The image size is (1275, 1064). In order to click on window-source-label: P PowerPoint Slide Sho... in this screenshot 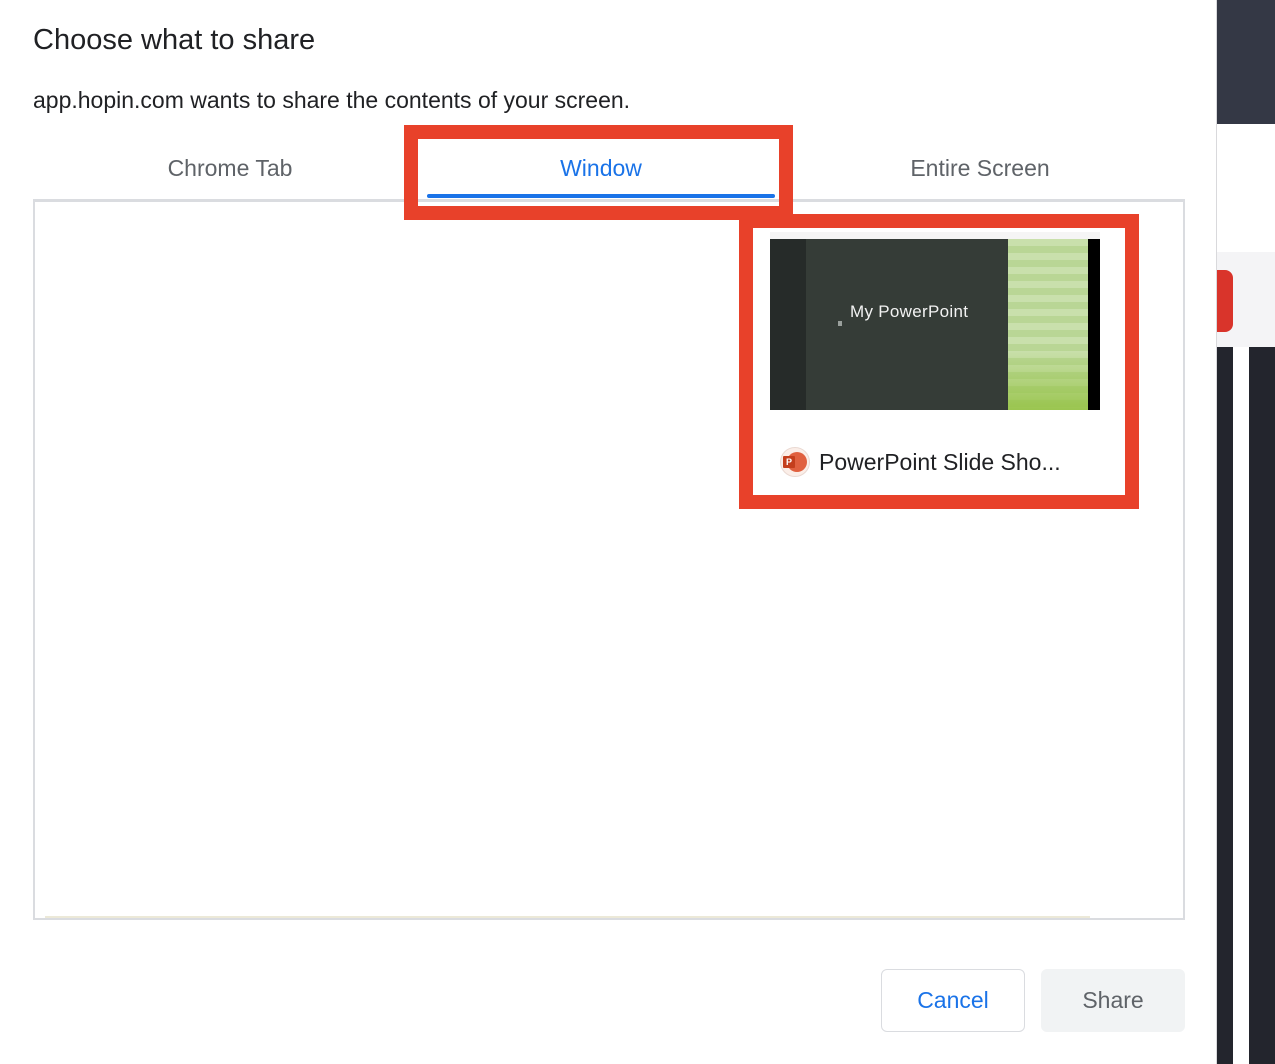, I will do `click(920, 462)`.